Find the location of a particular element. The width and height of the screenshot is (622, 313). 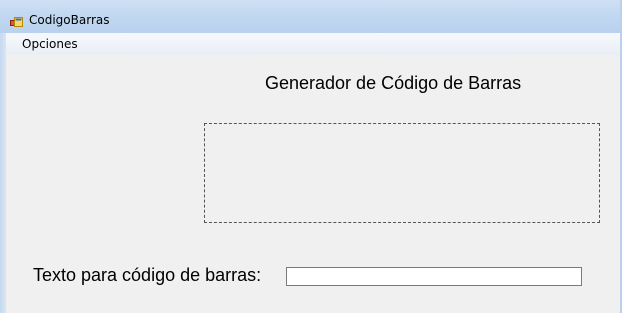

page-title: Generador de Código de Barras is located at coordinates (393, 83).